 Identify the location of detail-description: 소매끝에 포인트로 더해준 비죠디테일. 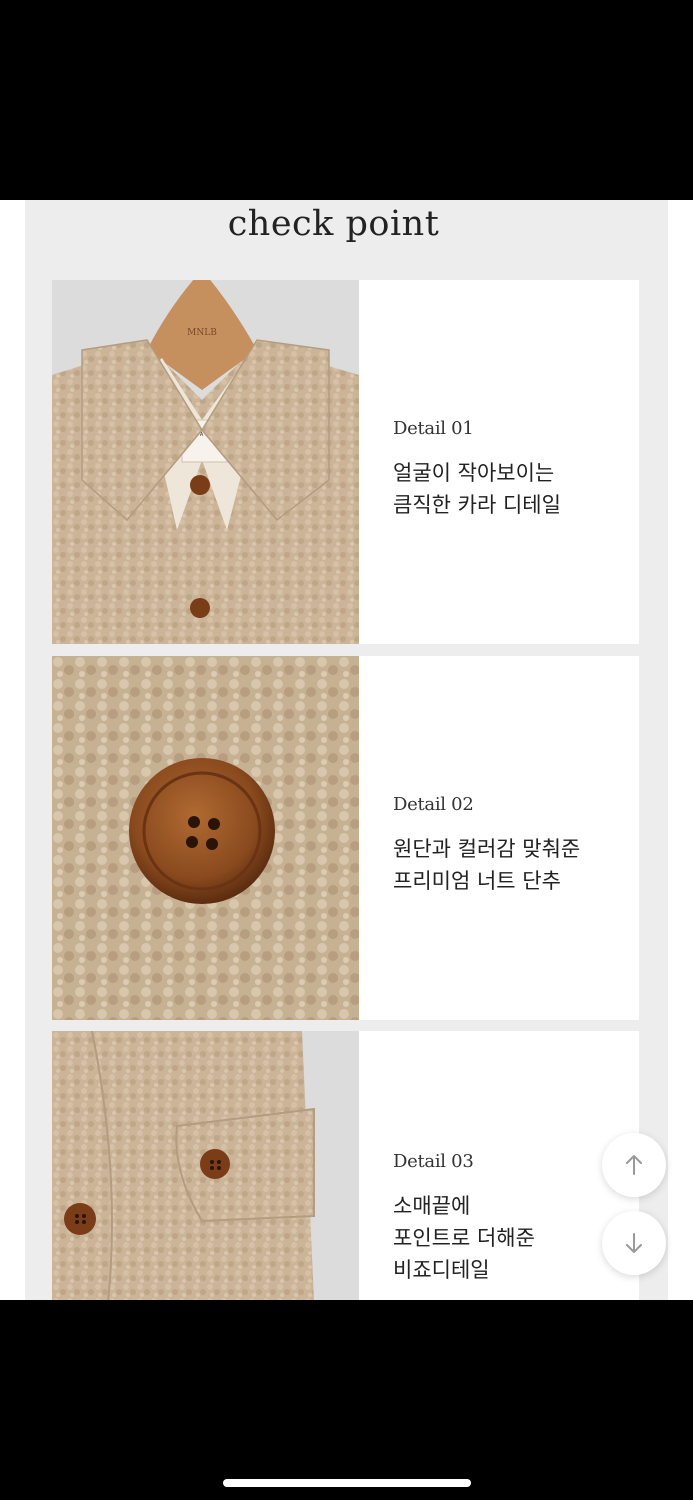
(464, 1238).